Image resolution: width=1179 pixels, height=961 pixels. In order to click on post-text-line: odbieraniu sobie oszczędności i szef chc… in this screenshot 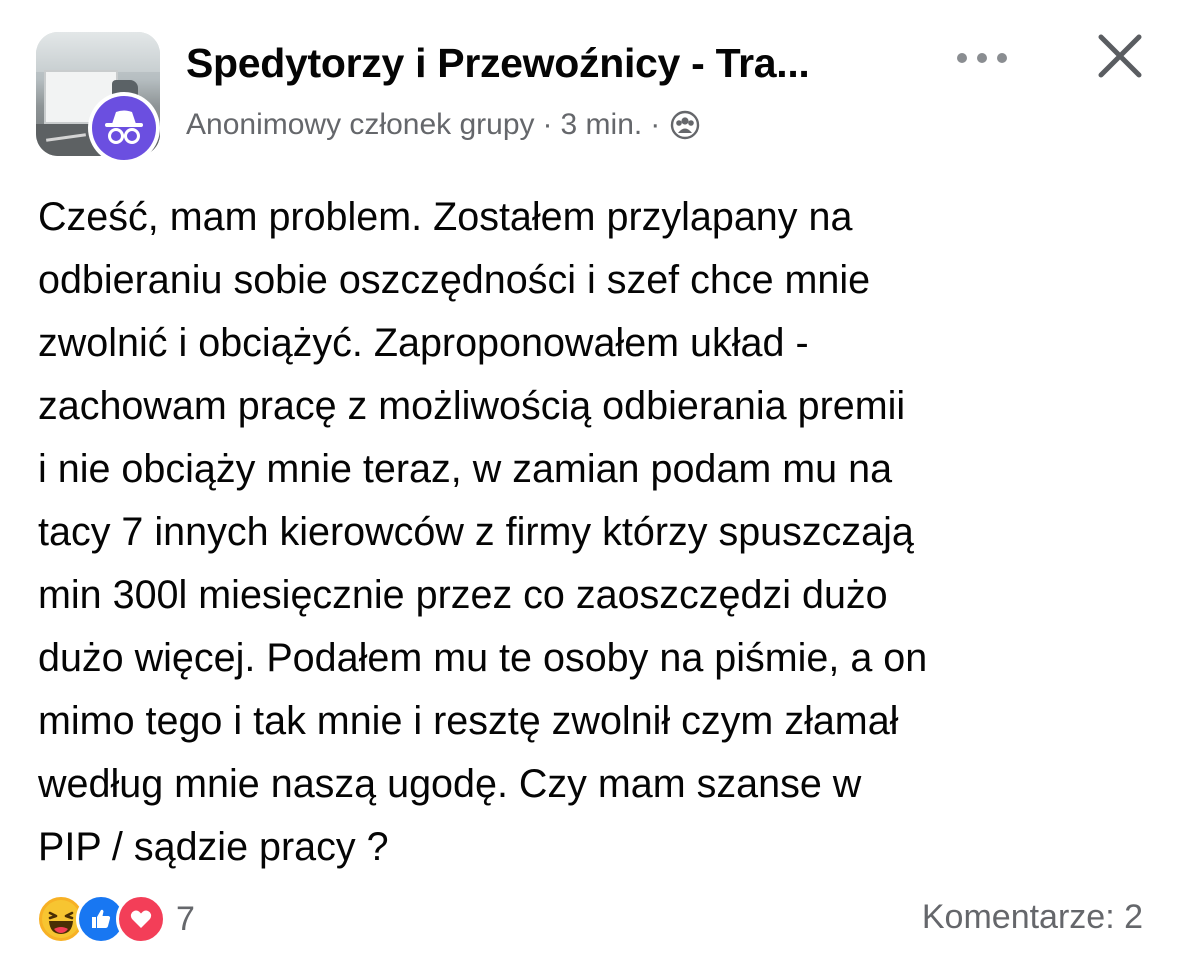, I will do `click(454, 280)`.